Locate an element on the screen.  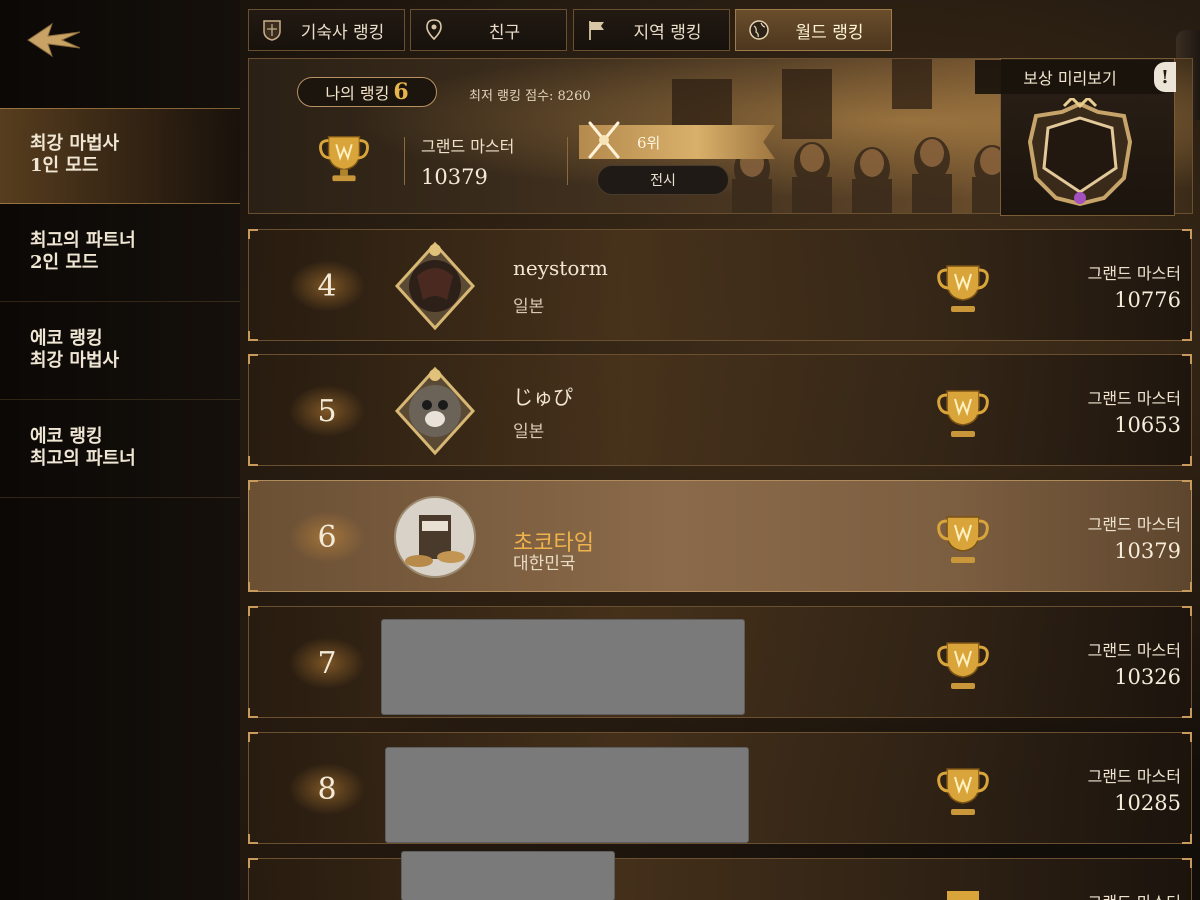
back-arrow-icon is located at coordinates (54, 40).